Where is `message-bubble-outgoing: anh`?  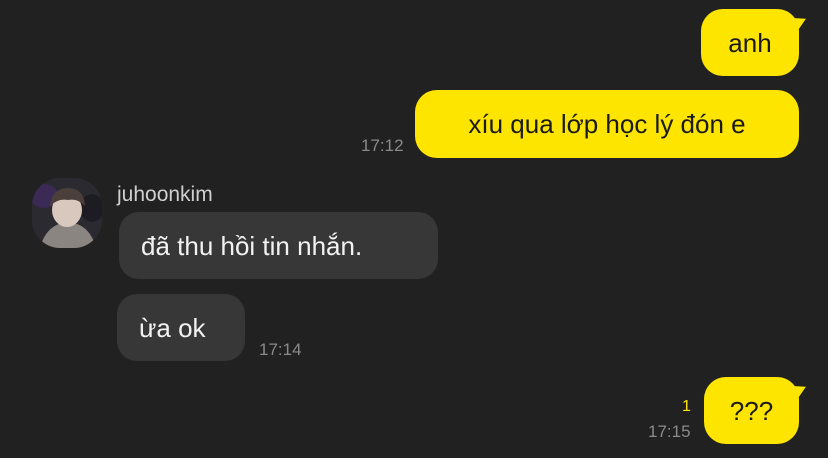 message-bubble-outgoing: anh is located at coordinates (750, 42).